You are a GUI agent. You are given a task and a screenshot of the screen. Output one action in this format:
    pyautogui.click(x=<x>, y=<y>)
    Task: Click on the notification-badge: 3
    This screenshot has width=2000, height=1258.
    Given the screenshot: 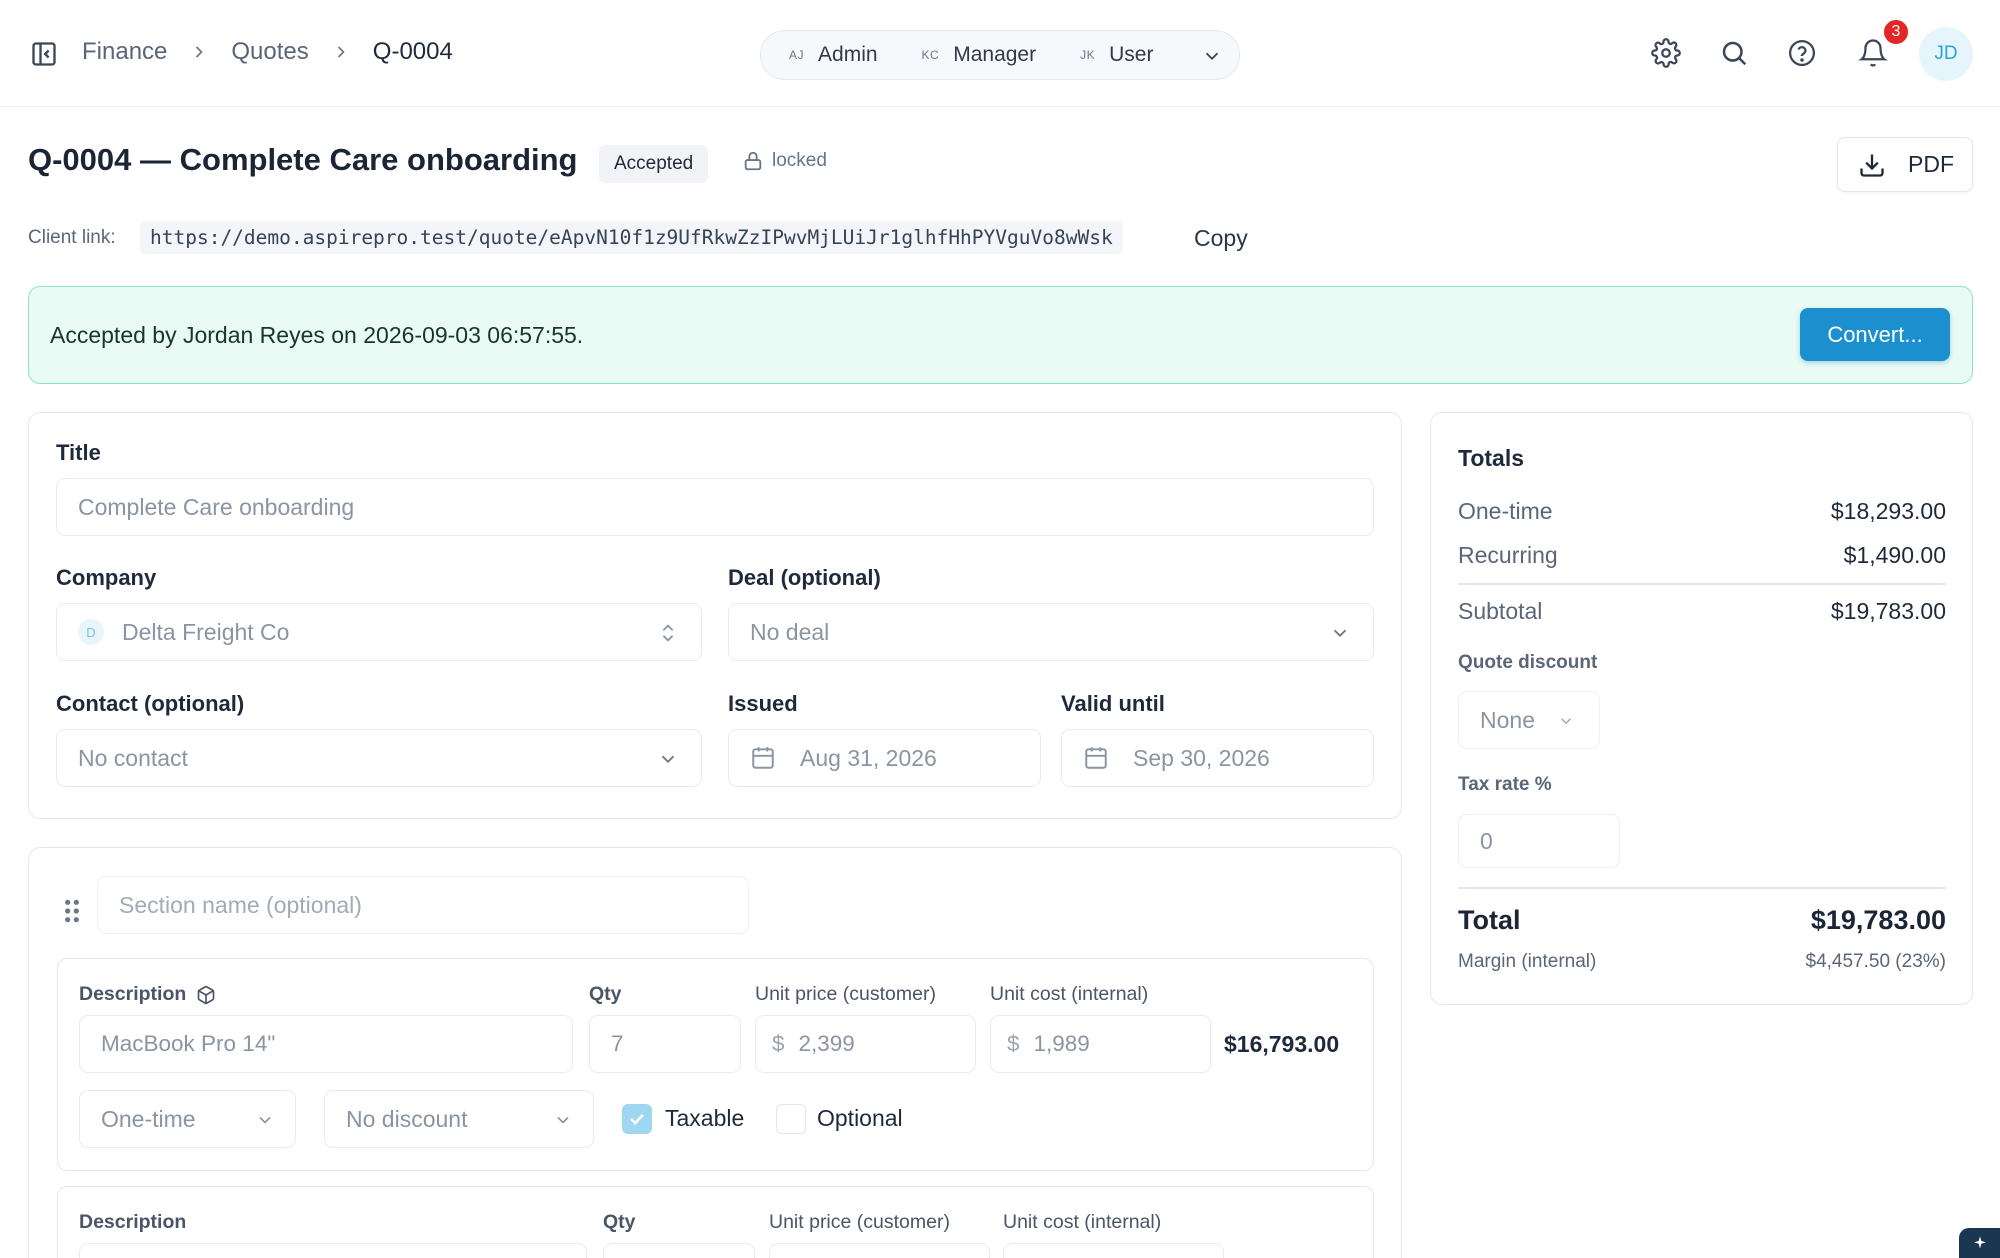 What is the action you would take?
    pyautogui.click(x=1896, y=32)
    